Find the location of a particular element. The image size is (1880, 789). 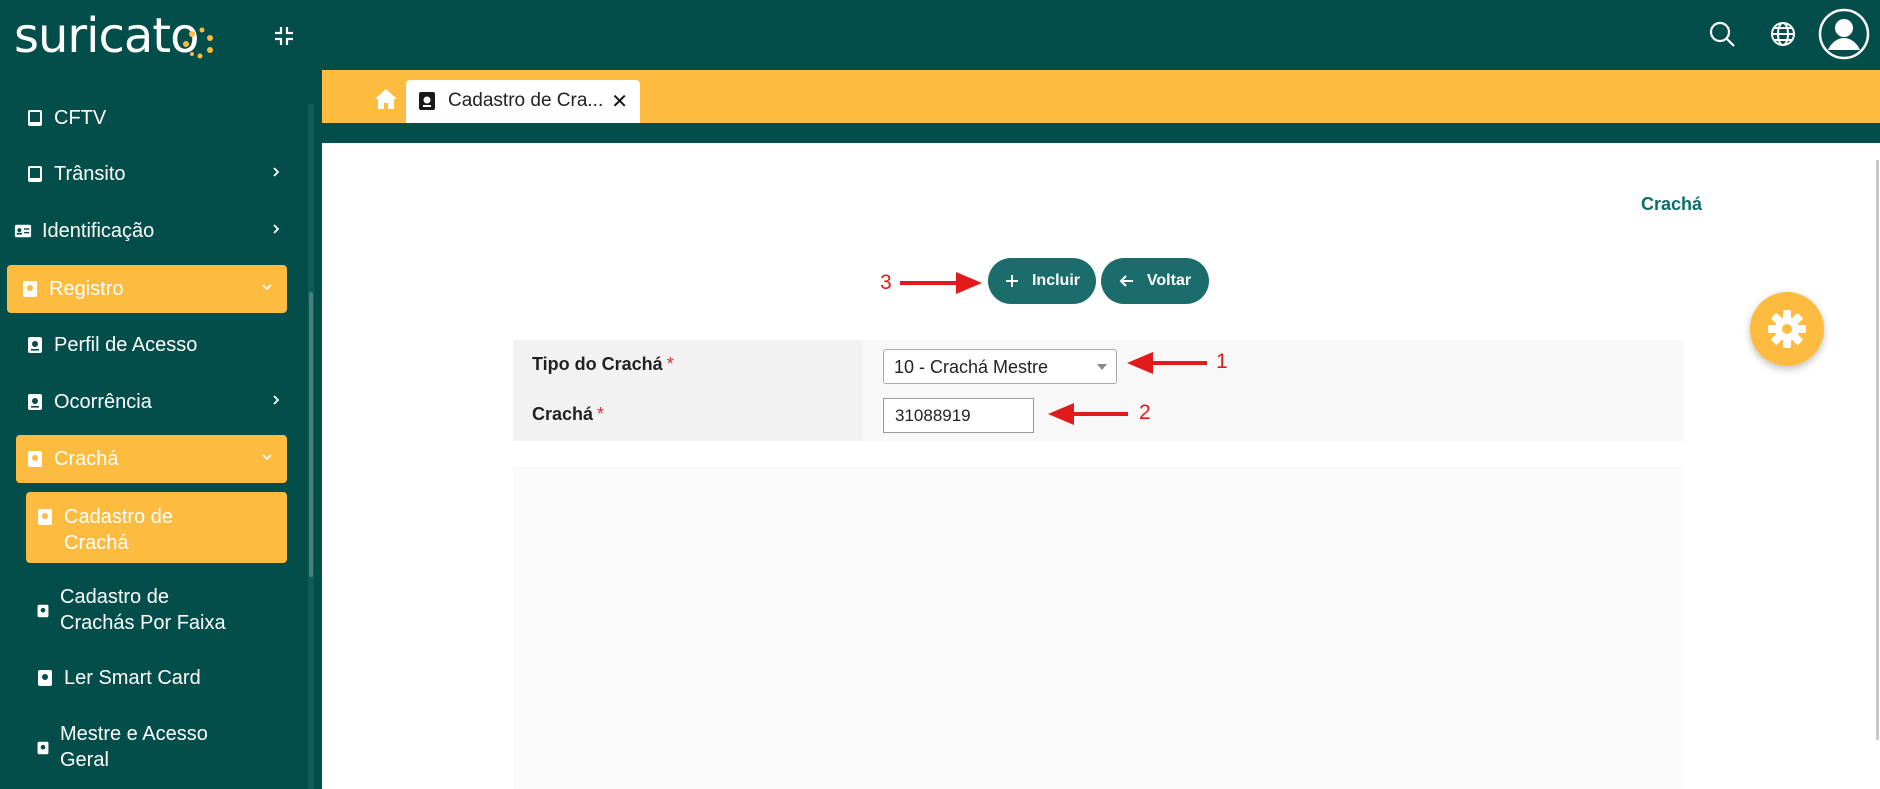

user-avatar-icon is located at coordinates (1844, 34).